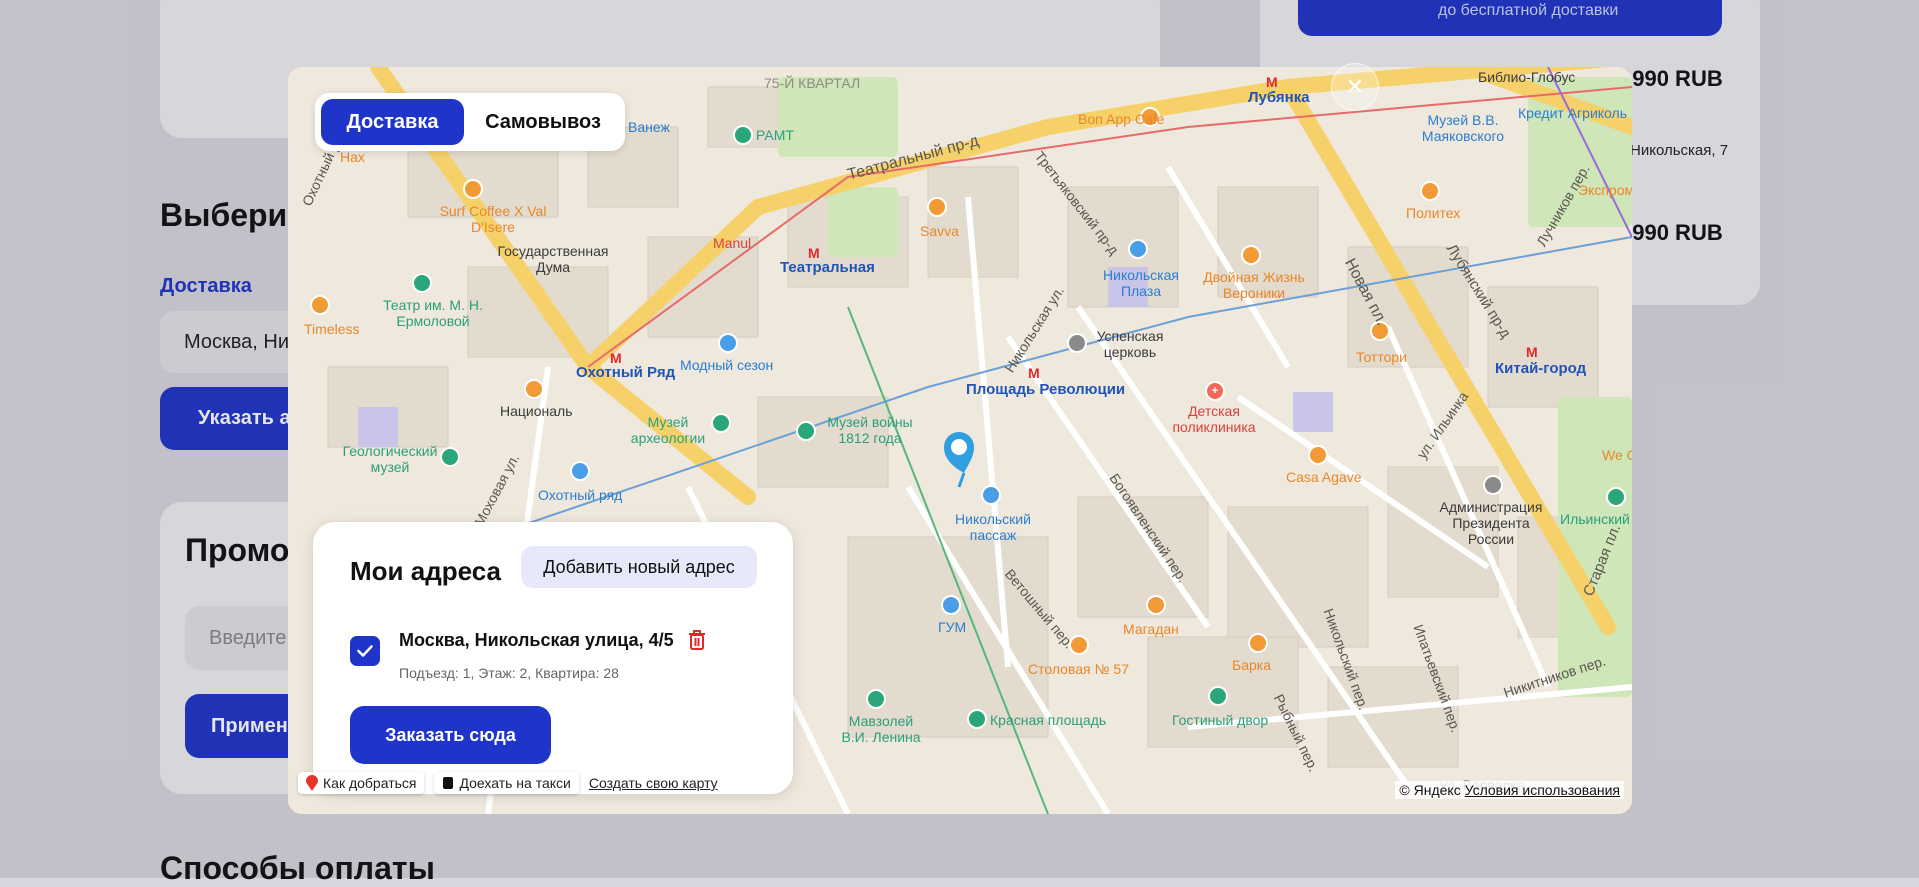  What do you see at coordinates (993, 527) in the screenshot?
I see `poi-nikolsky-passage: Никольский пассаж` at bounding box center [993, 527].